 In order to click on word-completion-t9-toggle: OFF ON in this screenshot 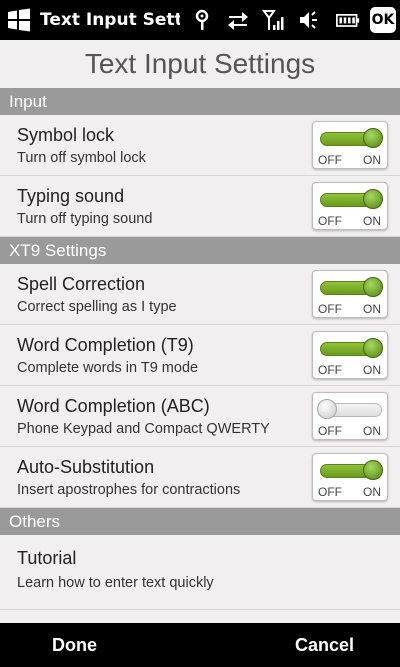, I will do `click(350, 355)`.